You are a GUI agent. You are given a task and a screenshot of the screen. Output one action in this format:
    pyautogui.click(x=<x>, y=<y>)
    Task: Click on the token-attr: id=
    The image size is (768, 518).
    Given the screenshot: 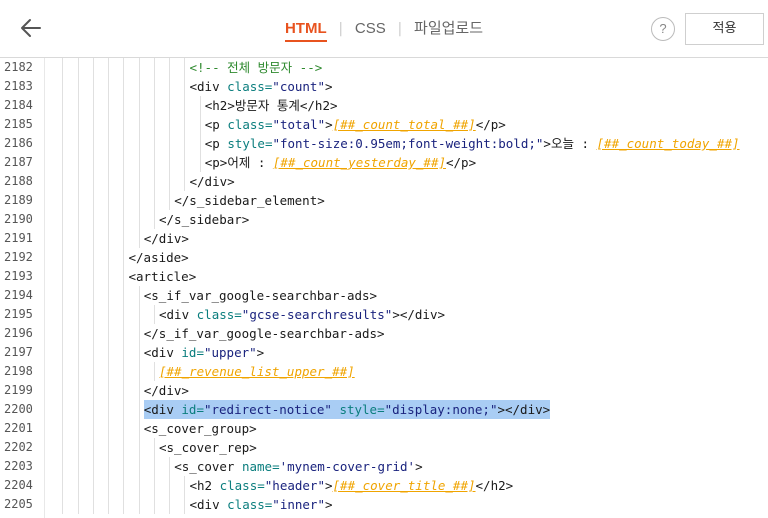 What is the action you would take?
    pyautogui.click(x=192, y=352)
    